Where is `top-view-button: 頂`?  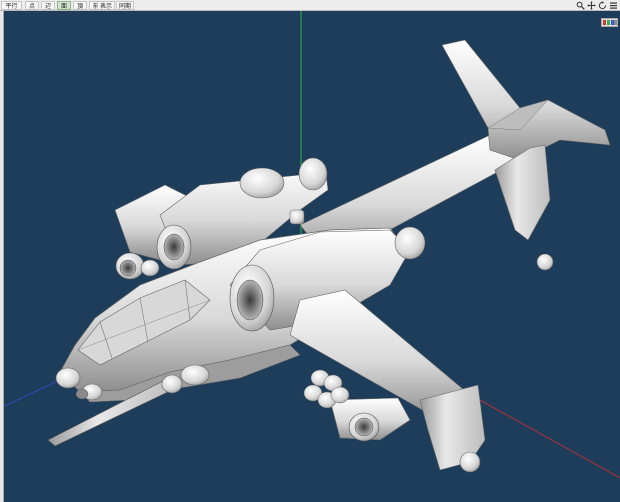
top-view-button: 頂 is located at coordinates (80, 5).